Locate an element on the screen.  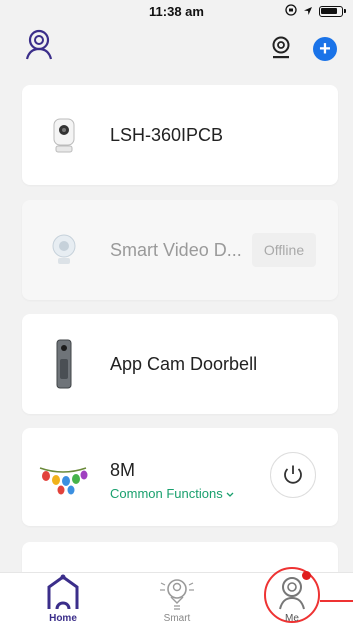
status-bar: 11:38 am is located at coordinates (176, 11).